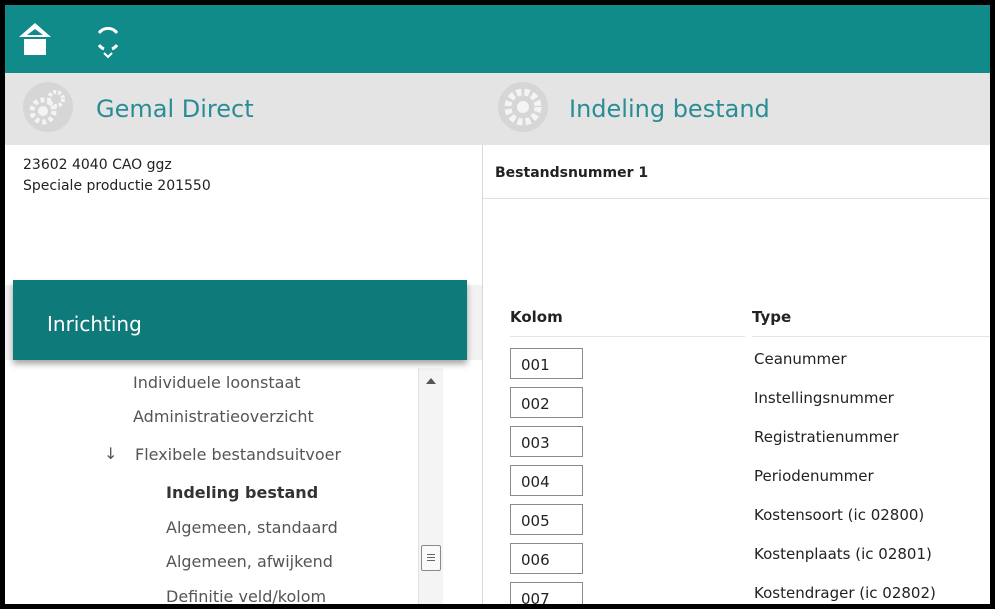 This screenshot has width=995, height=609. Describe the element at coordinates (814, 476) in the screenshot. I see `type-label: Periodenummer` at that location.